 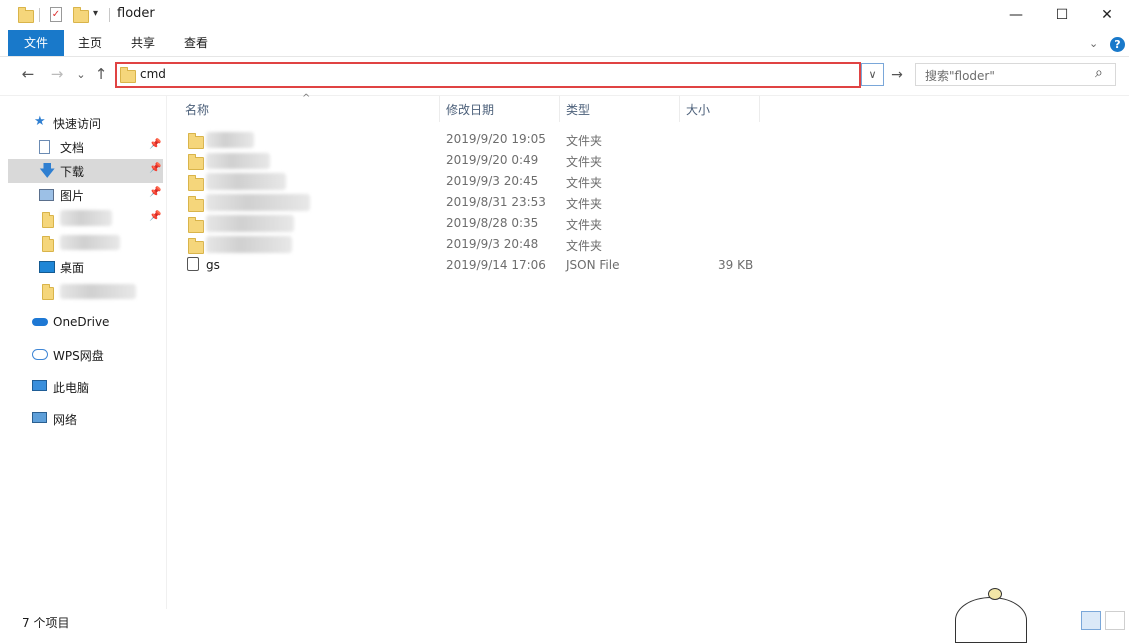 I want to click on tab-home: 主页, so click(x=90, y=43).